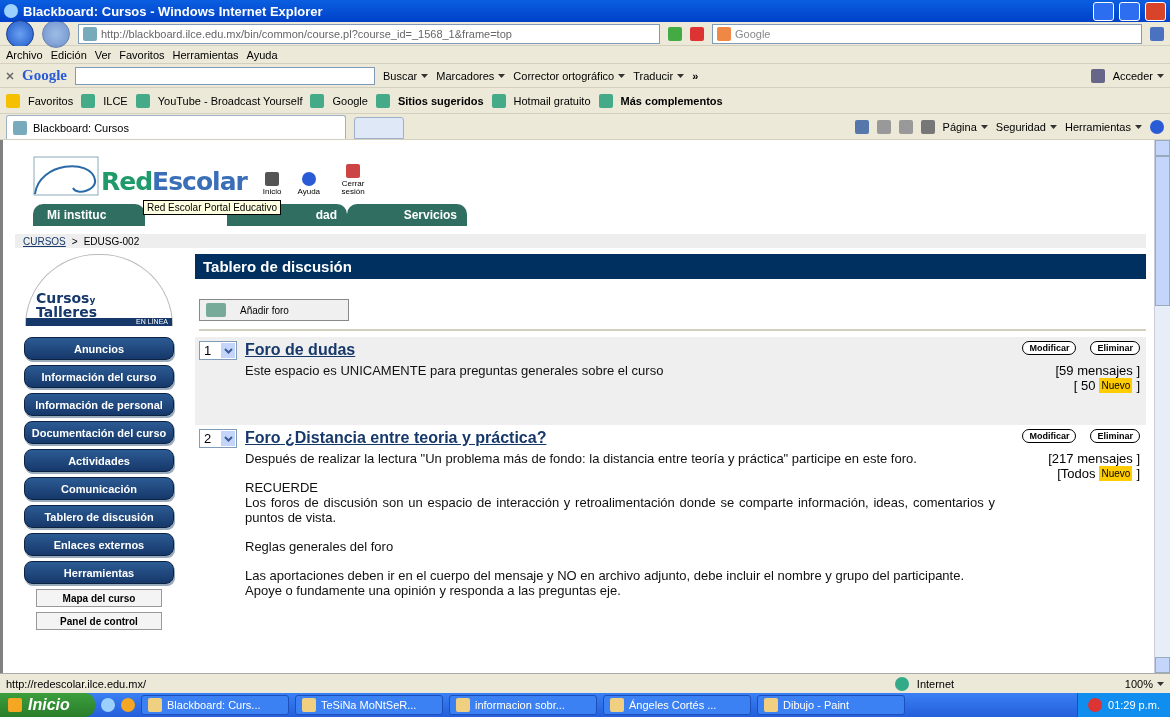 The height and width of the screenshot is (717, 1170). Describe the element at coordinates (173, 11) in the screenshot. I see `window-title: Blackboard: Cursos - Windows Internet Explorer` at that location.